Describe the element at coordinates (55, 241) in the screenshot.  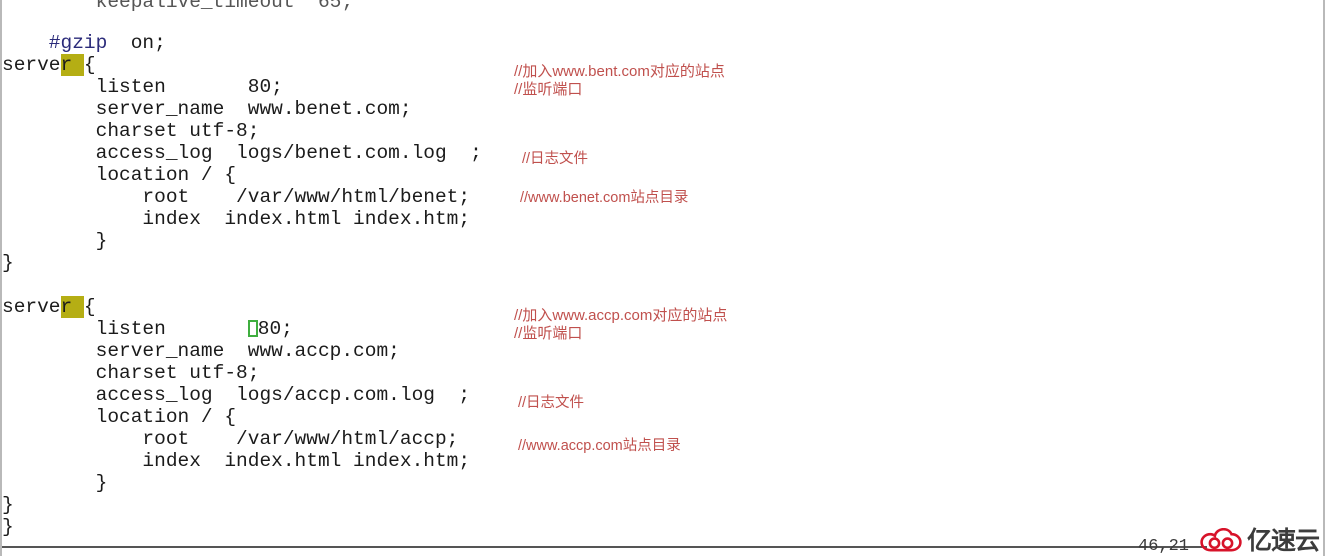
I see `code-line-location-close-1: }` at that location.